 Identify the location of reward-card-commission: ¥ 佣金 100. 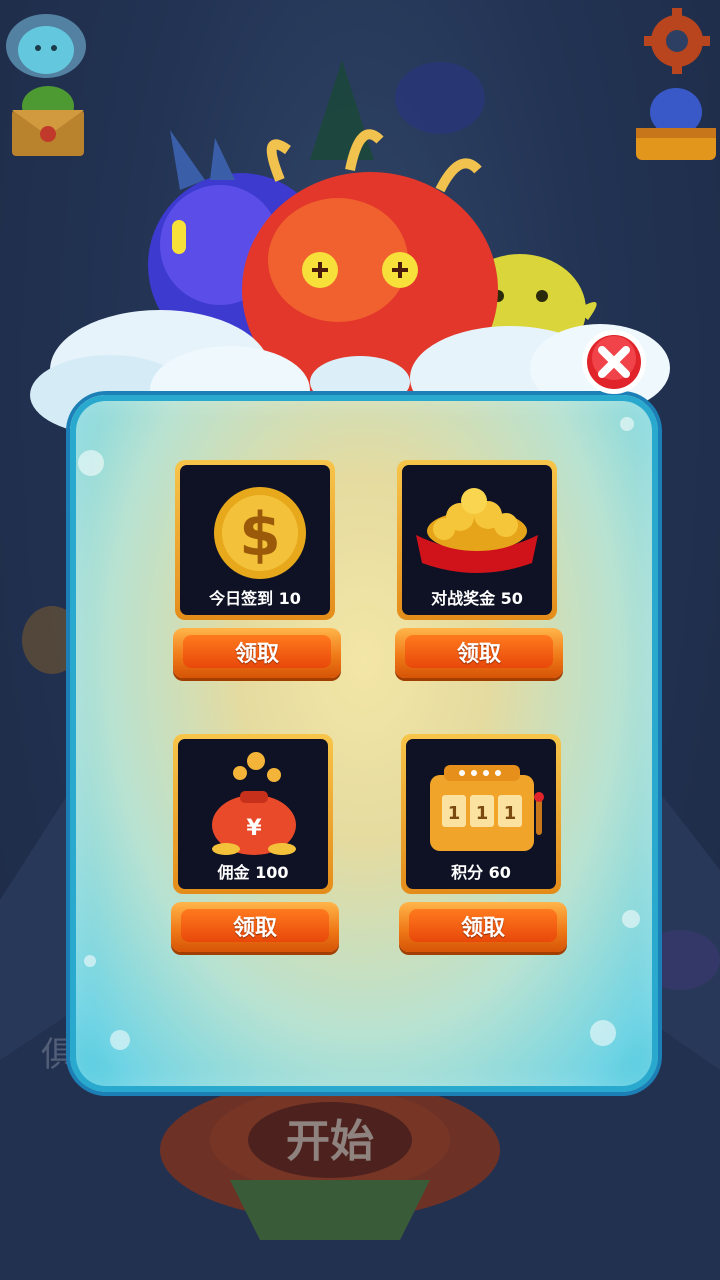
(253, 814).